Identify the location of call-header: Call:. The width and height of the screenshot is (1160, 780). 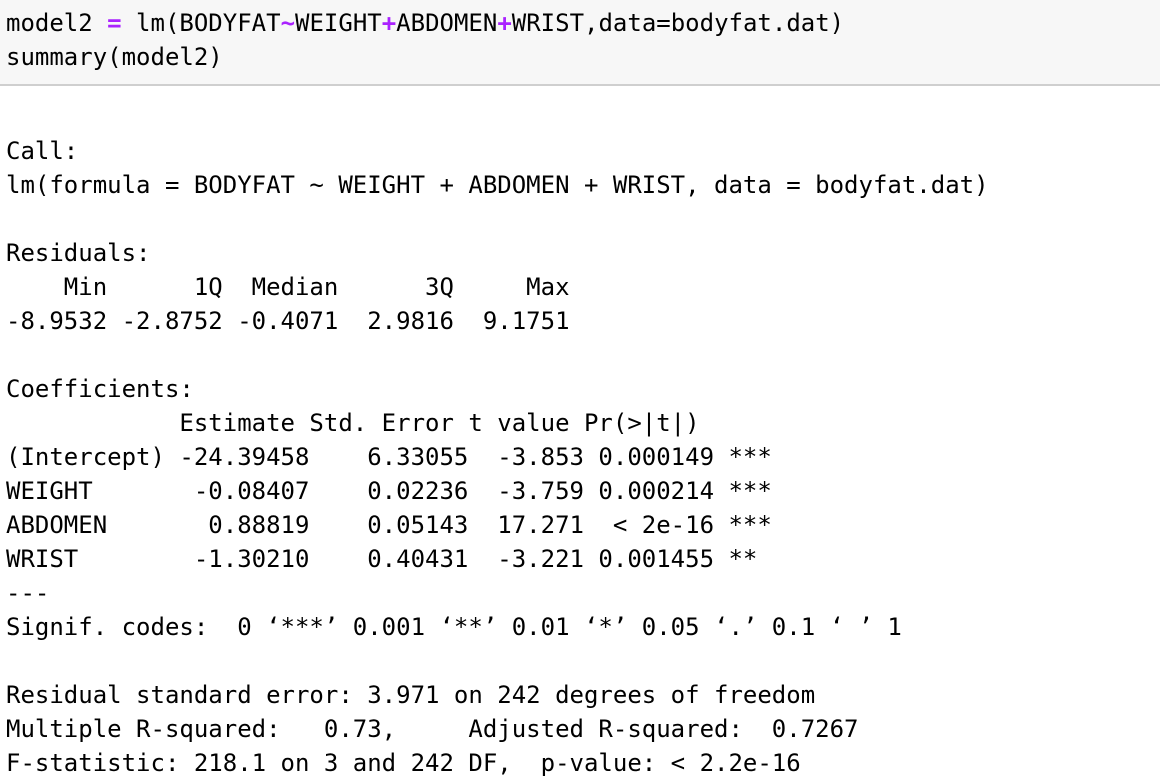
(42, 151).